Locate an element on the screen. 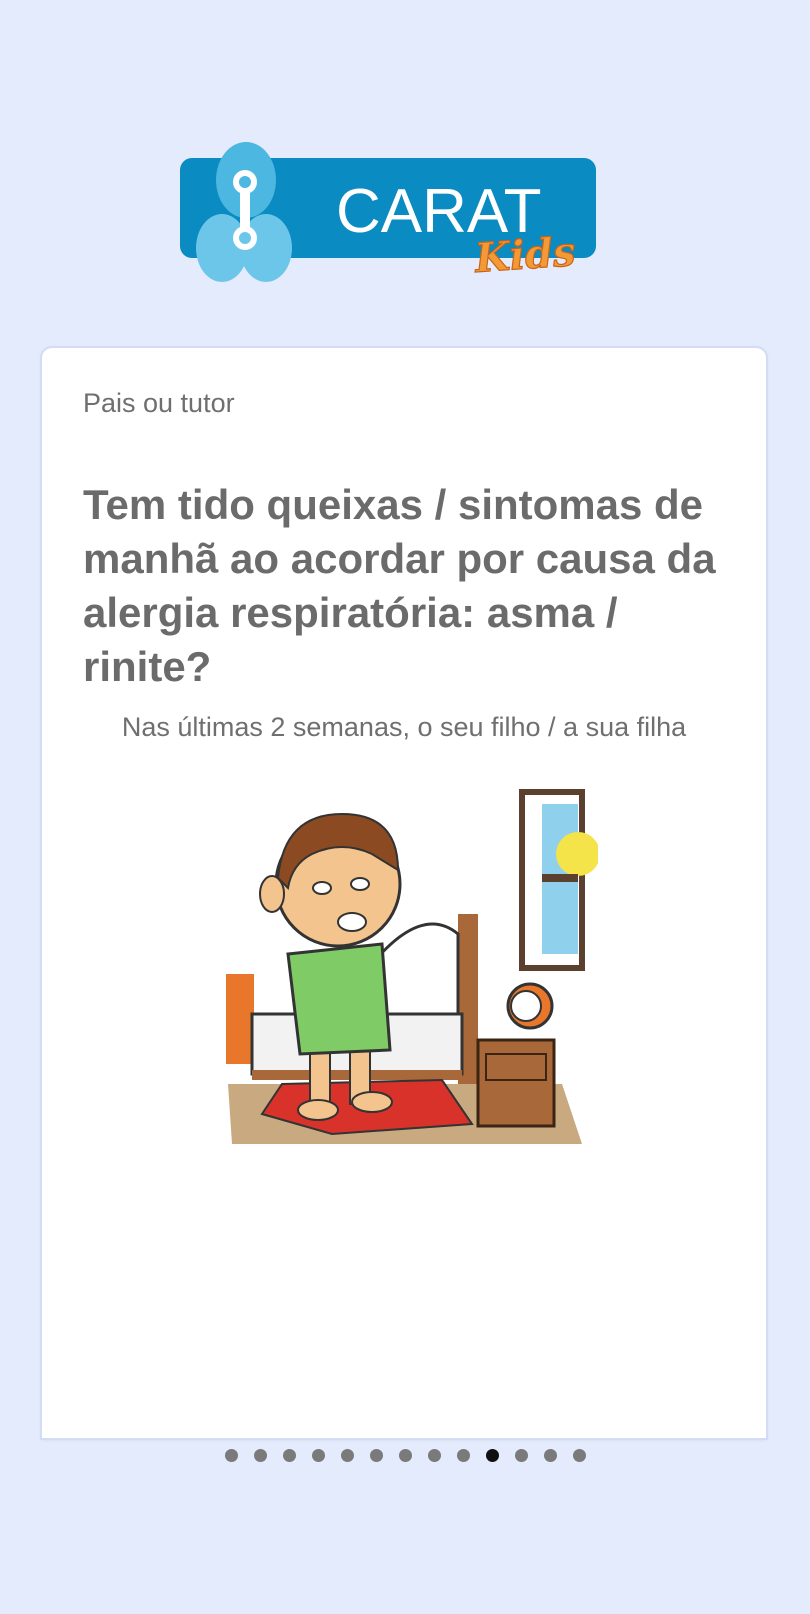  logo-subtitle: Kids is located at coordinates (524, 255).